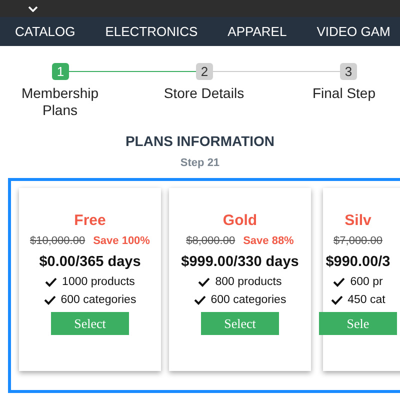 Image resolution: width=400 pixels, height=400 pixels. I want to click on discount-text: Save 88%, so click(268, 241).